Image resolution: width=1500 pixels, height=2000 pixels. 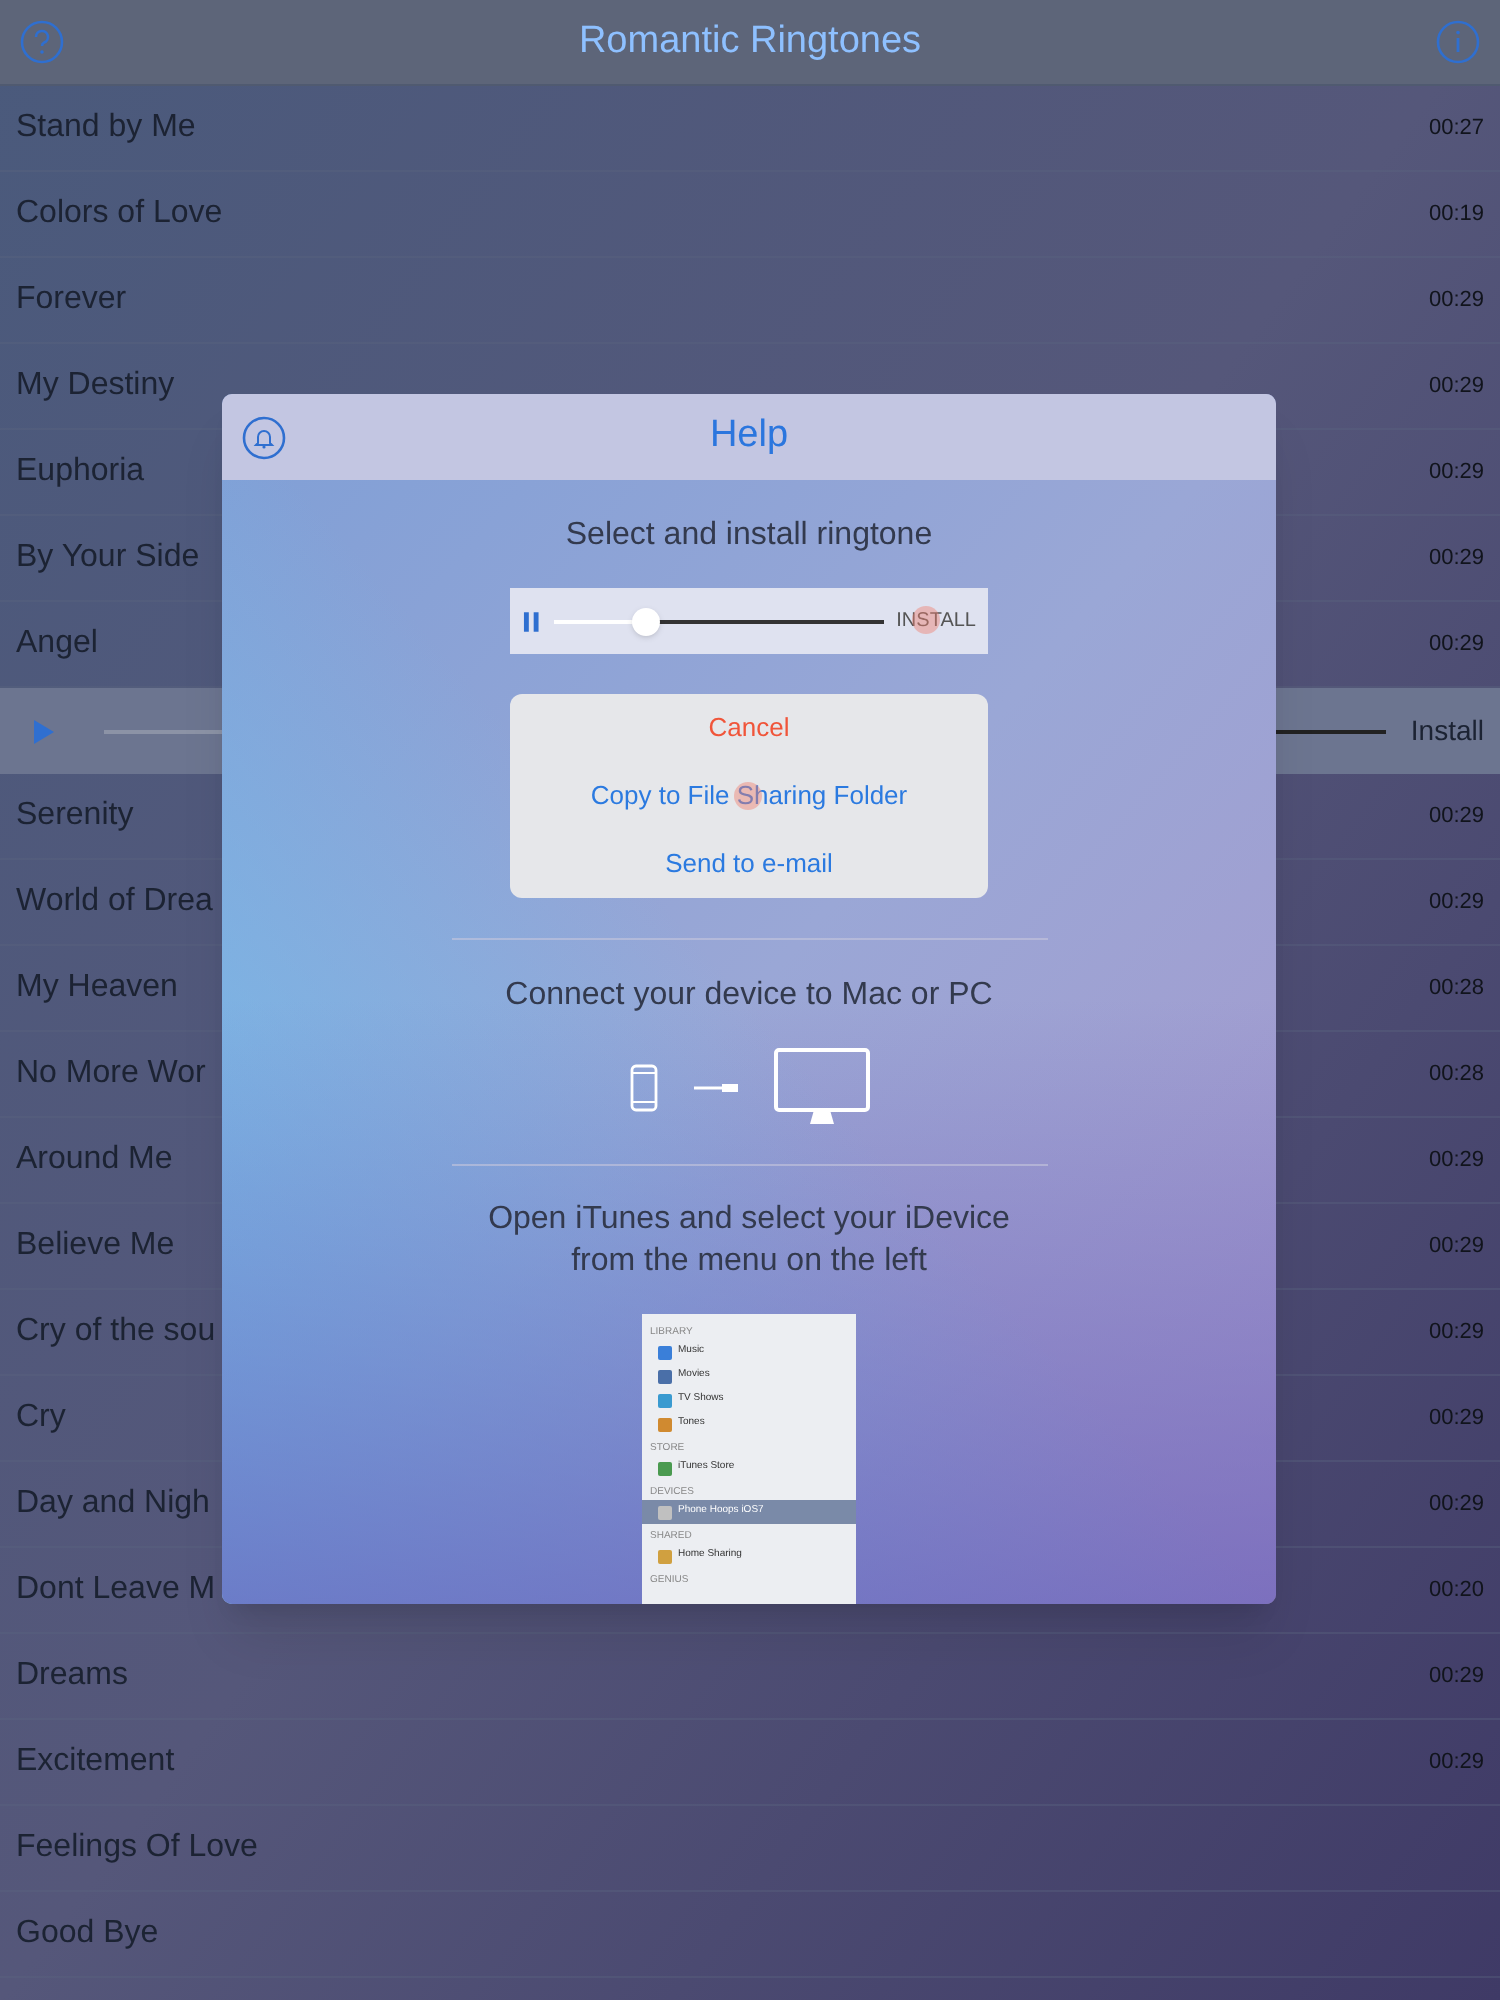 I want to click on ringtone-title: Cry of the sou, so click(x=116, y=1332).